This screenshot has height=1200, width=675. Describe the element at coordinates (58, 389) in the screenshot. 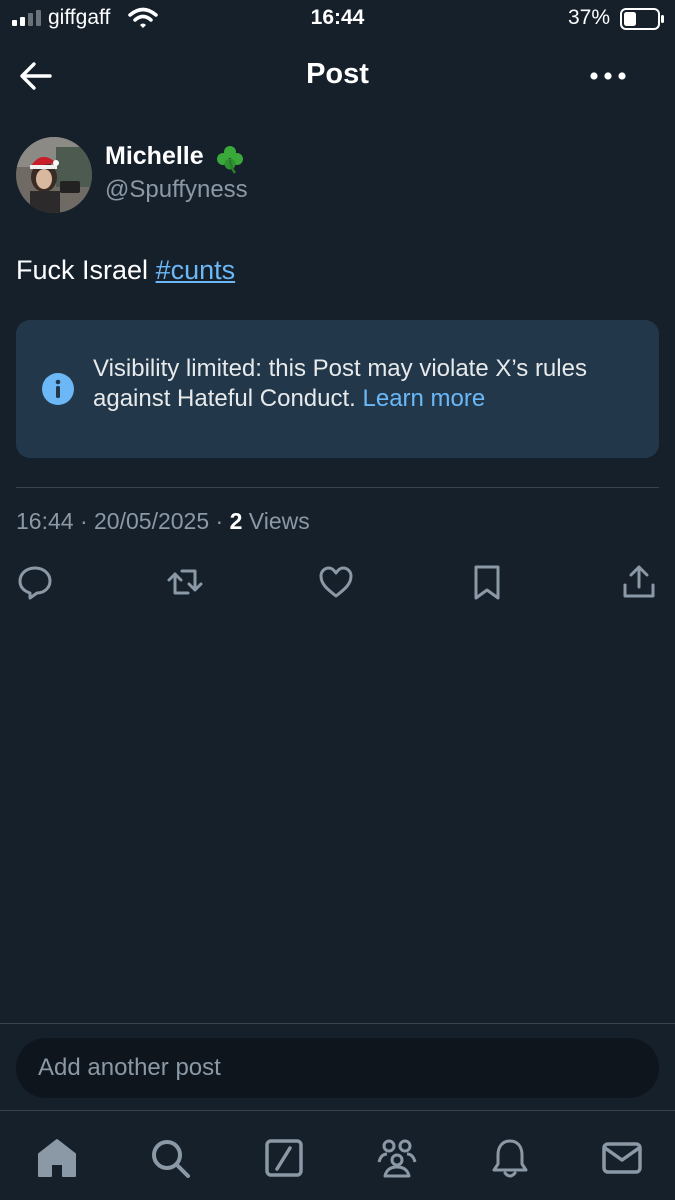

I see `info-icon` at that location.